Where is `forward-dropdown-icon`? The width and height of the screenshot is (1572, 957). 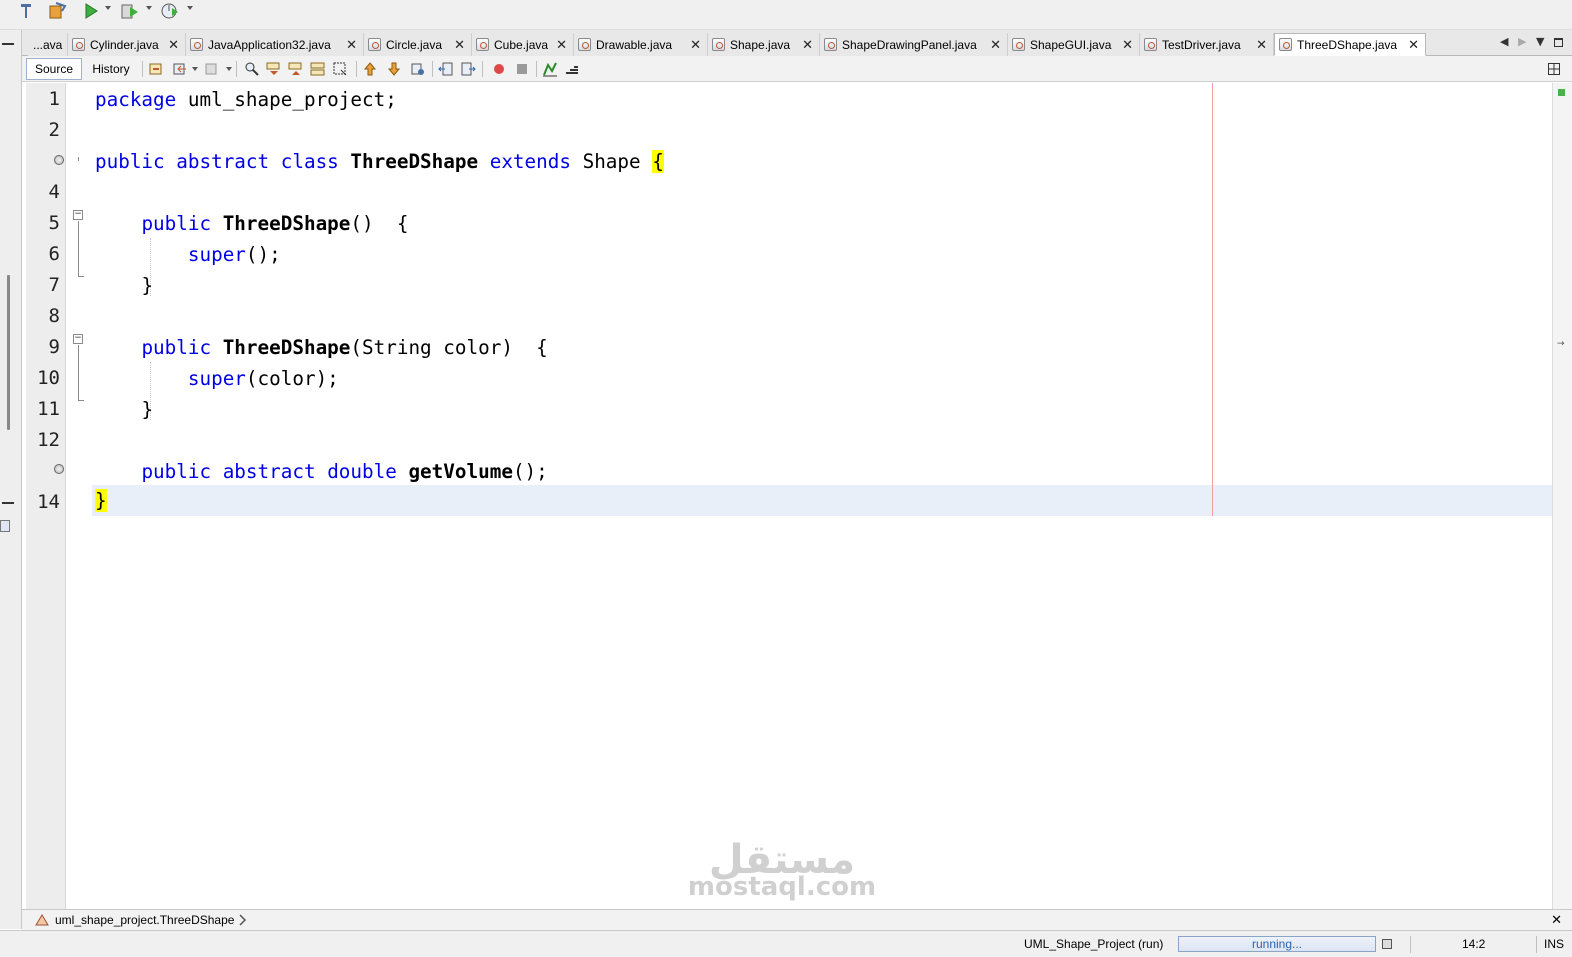
forward-dropdown-icon is located at coordinates (229, 69).